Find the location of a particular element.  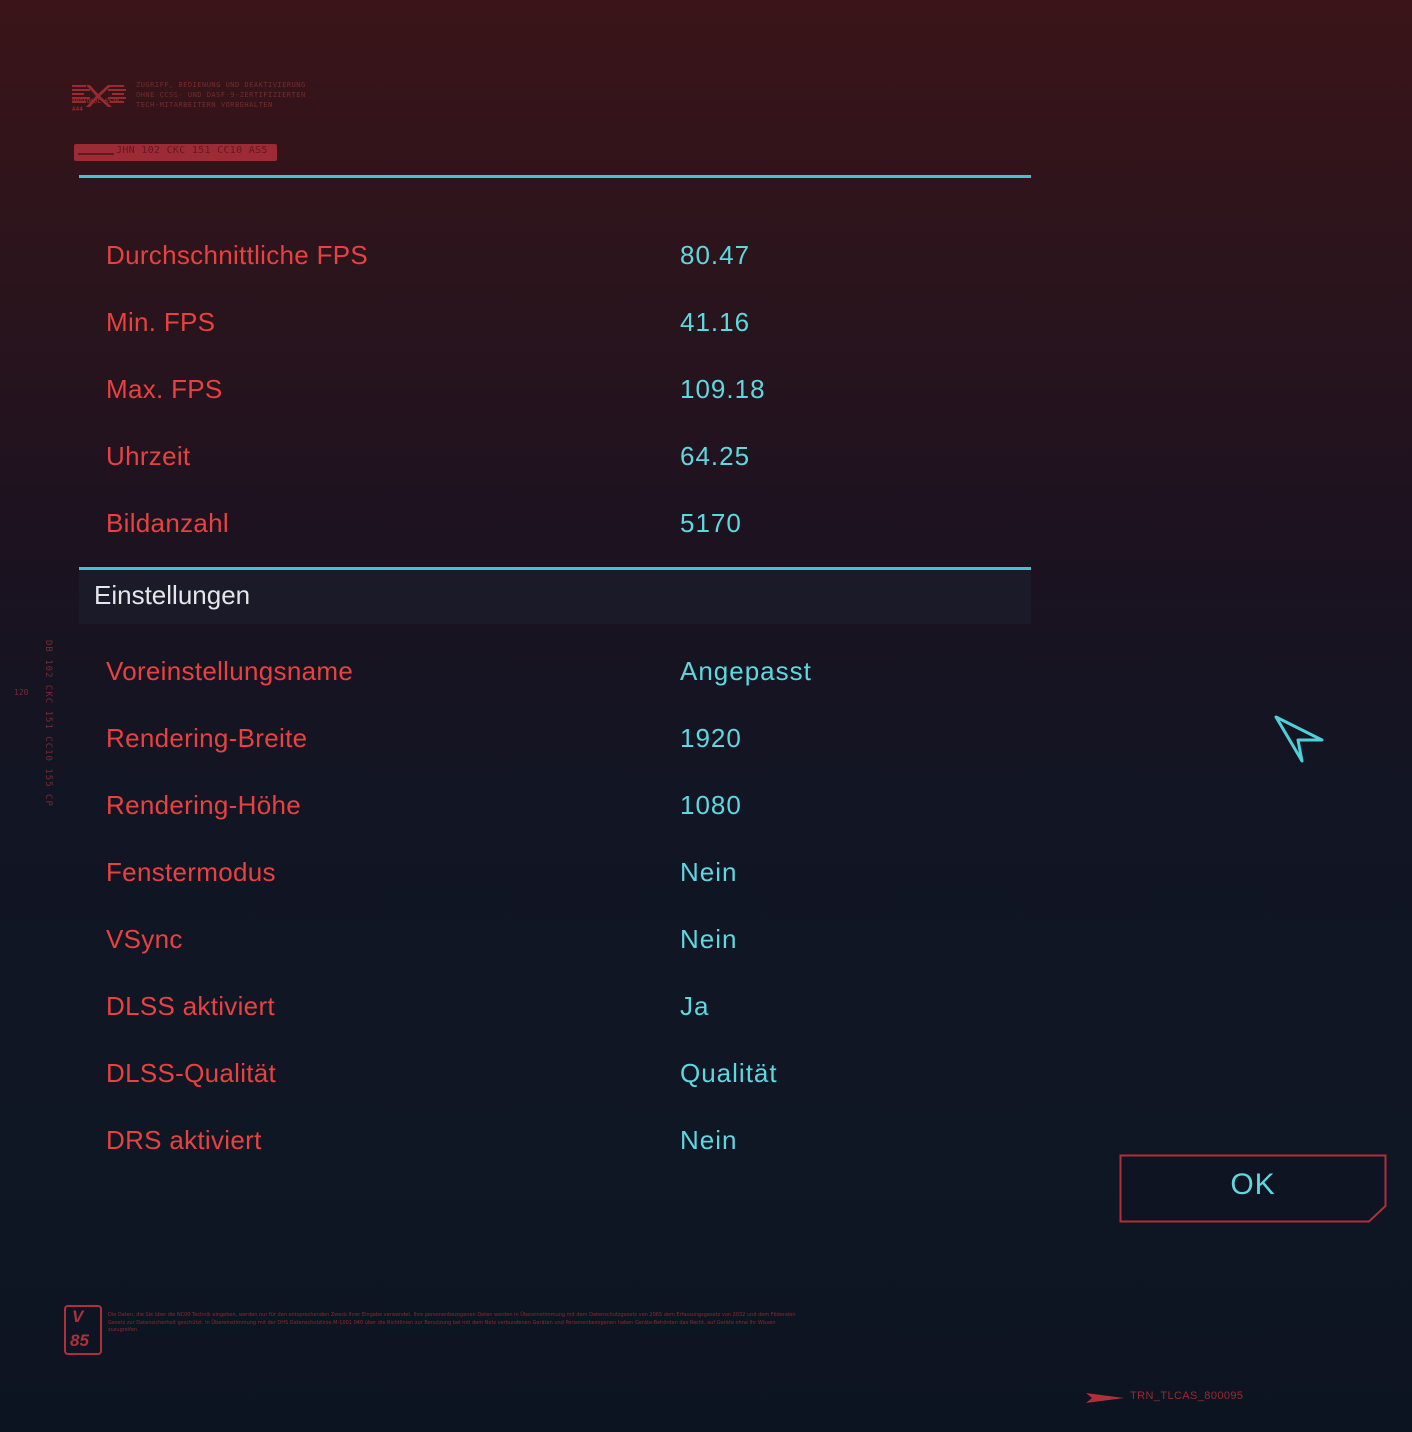

result-row-frame-count: Bildanzahl 5170 is located at coordinates (556, 526).